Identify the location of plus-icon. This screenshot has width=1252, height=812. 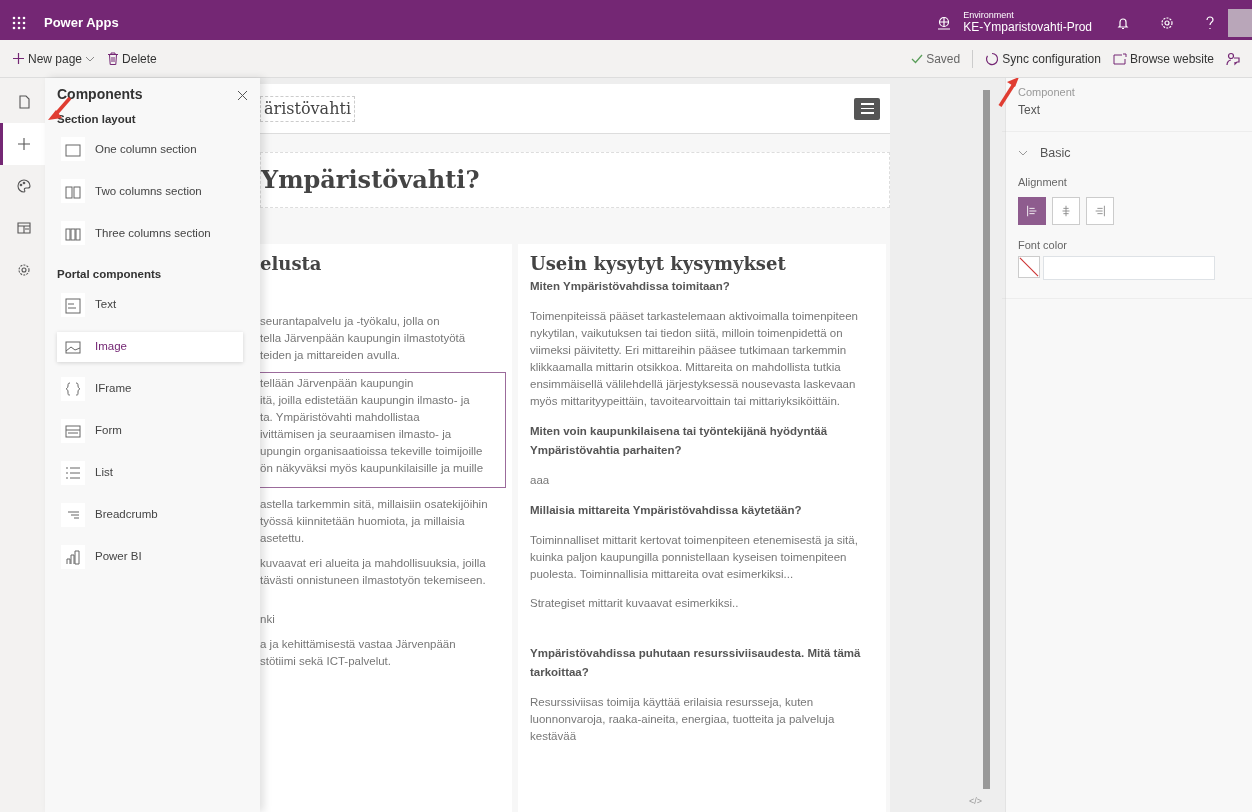
(18, 58).